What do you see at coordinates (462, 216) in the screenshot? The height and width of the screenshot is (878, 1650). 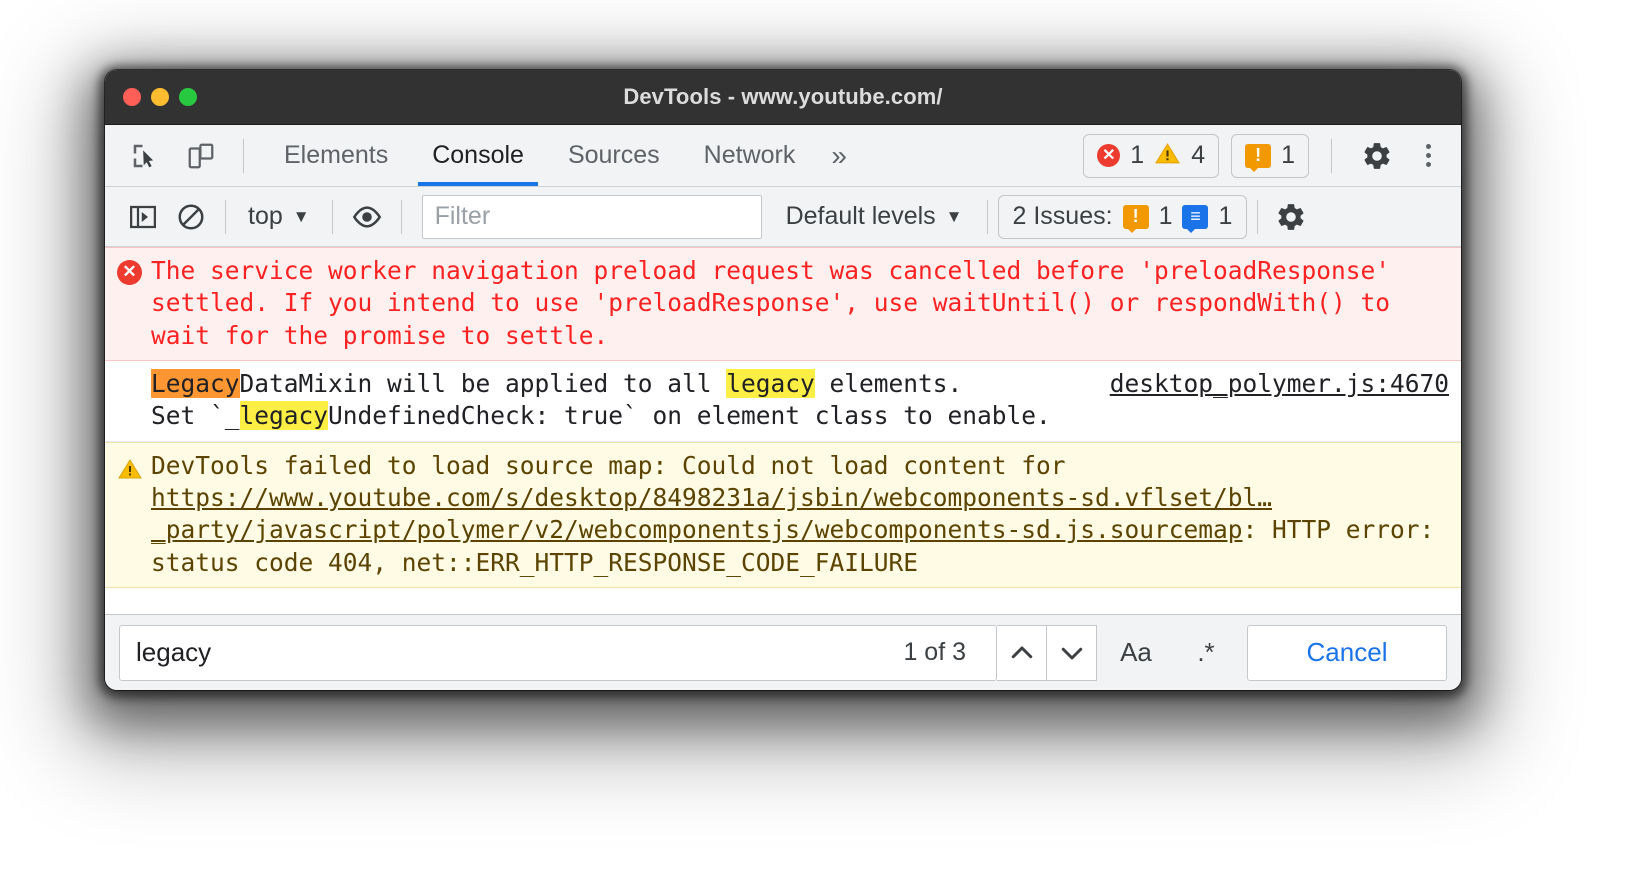 I see `filter-placeholder: Filter` at bounding box center [462, 216].